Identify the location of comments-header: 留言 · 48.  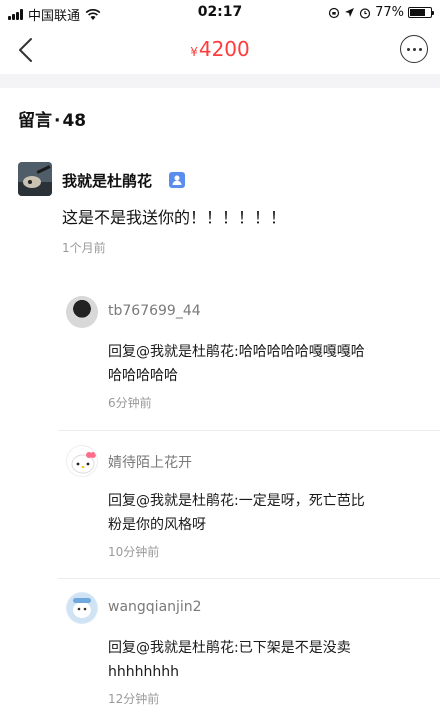
(52, 118).